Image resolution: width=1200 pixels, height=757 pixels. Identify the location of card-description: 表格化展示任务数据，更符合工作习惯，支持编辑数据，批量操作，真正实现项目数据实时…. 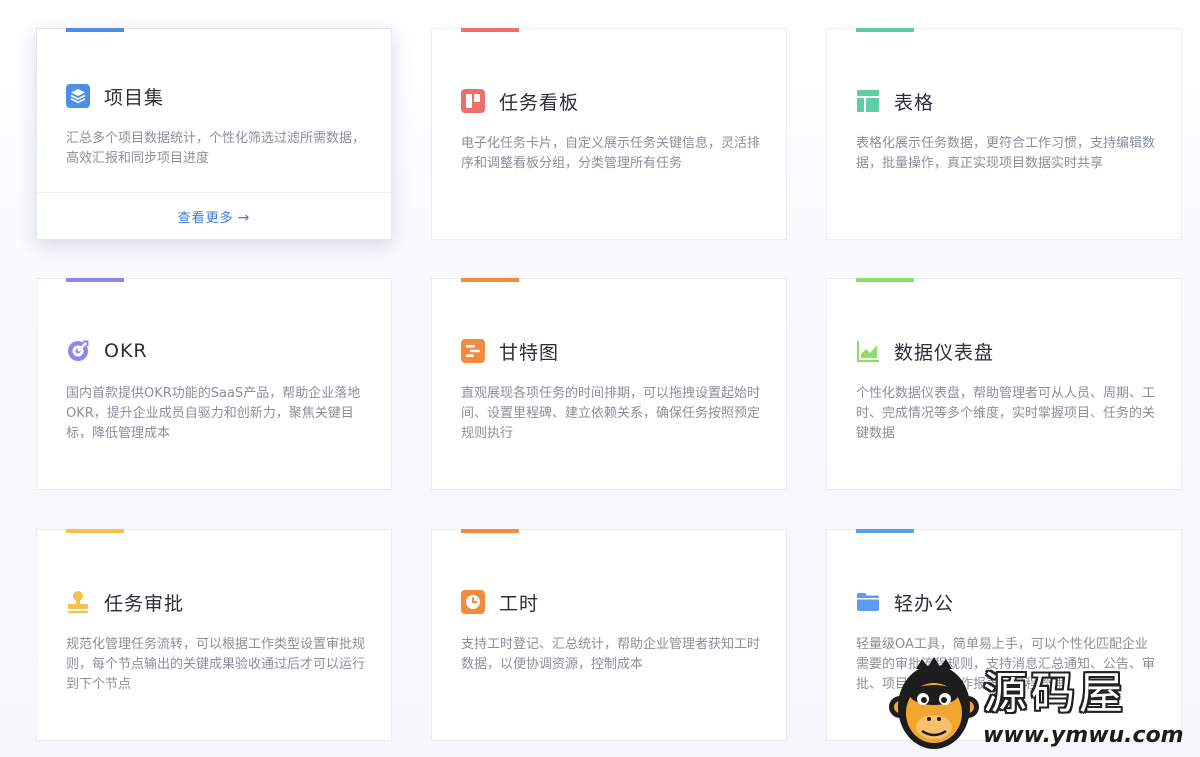
(1006, 153).